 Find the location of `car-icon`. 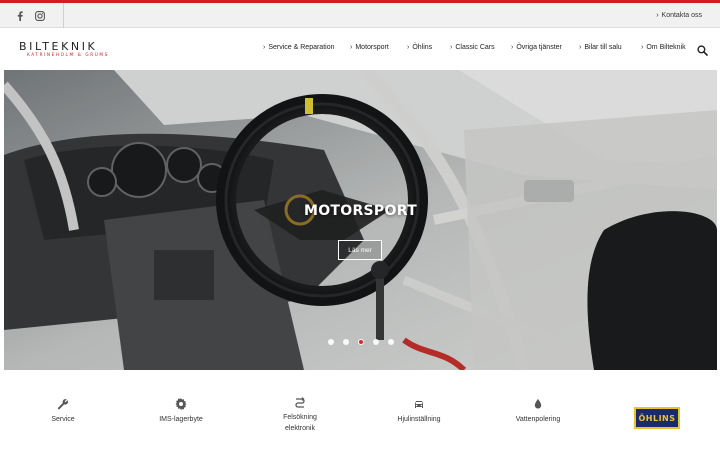

car-icon is located at coordinates (419, 404).